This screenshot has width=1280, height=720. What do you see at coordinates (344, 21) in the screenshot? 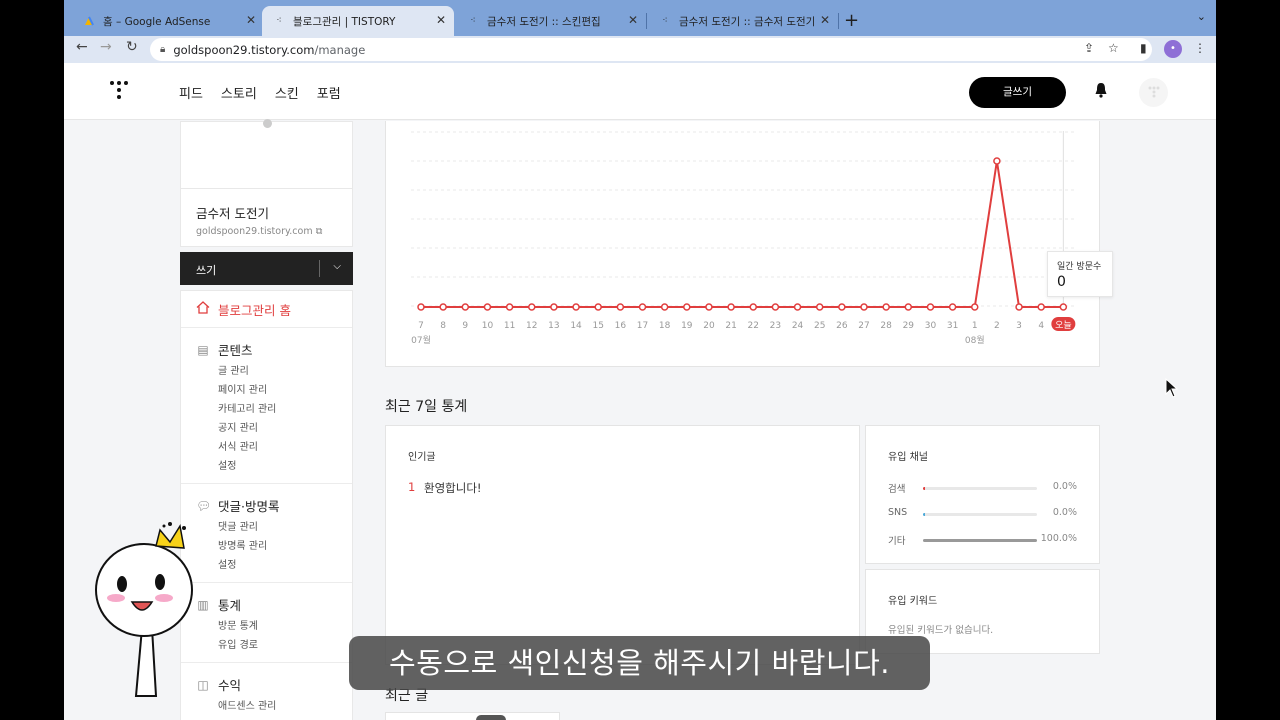
I see `tab-title: 블로그관리 | TISTORY` at bounding box center [344, 21].